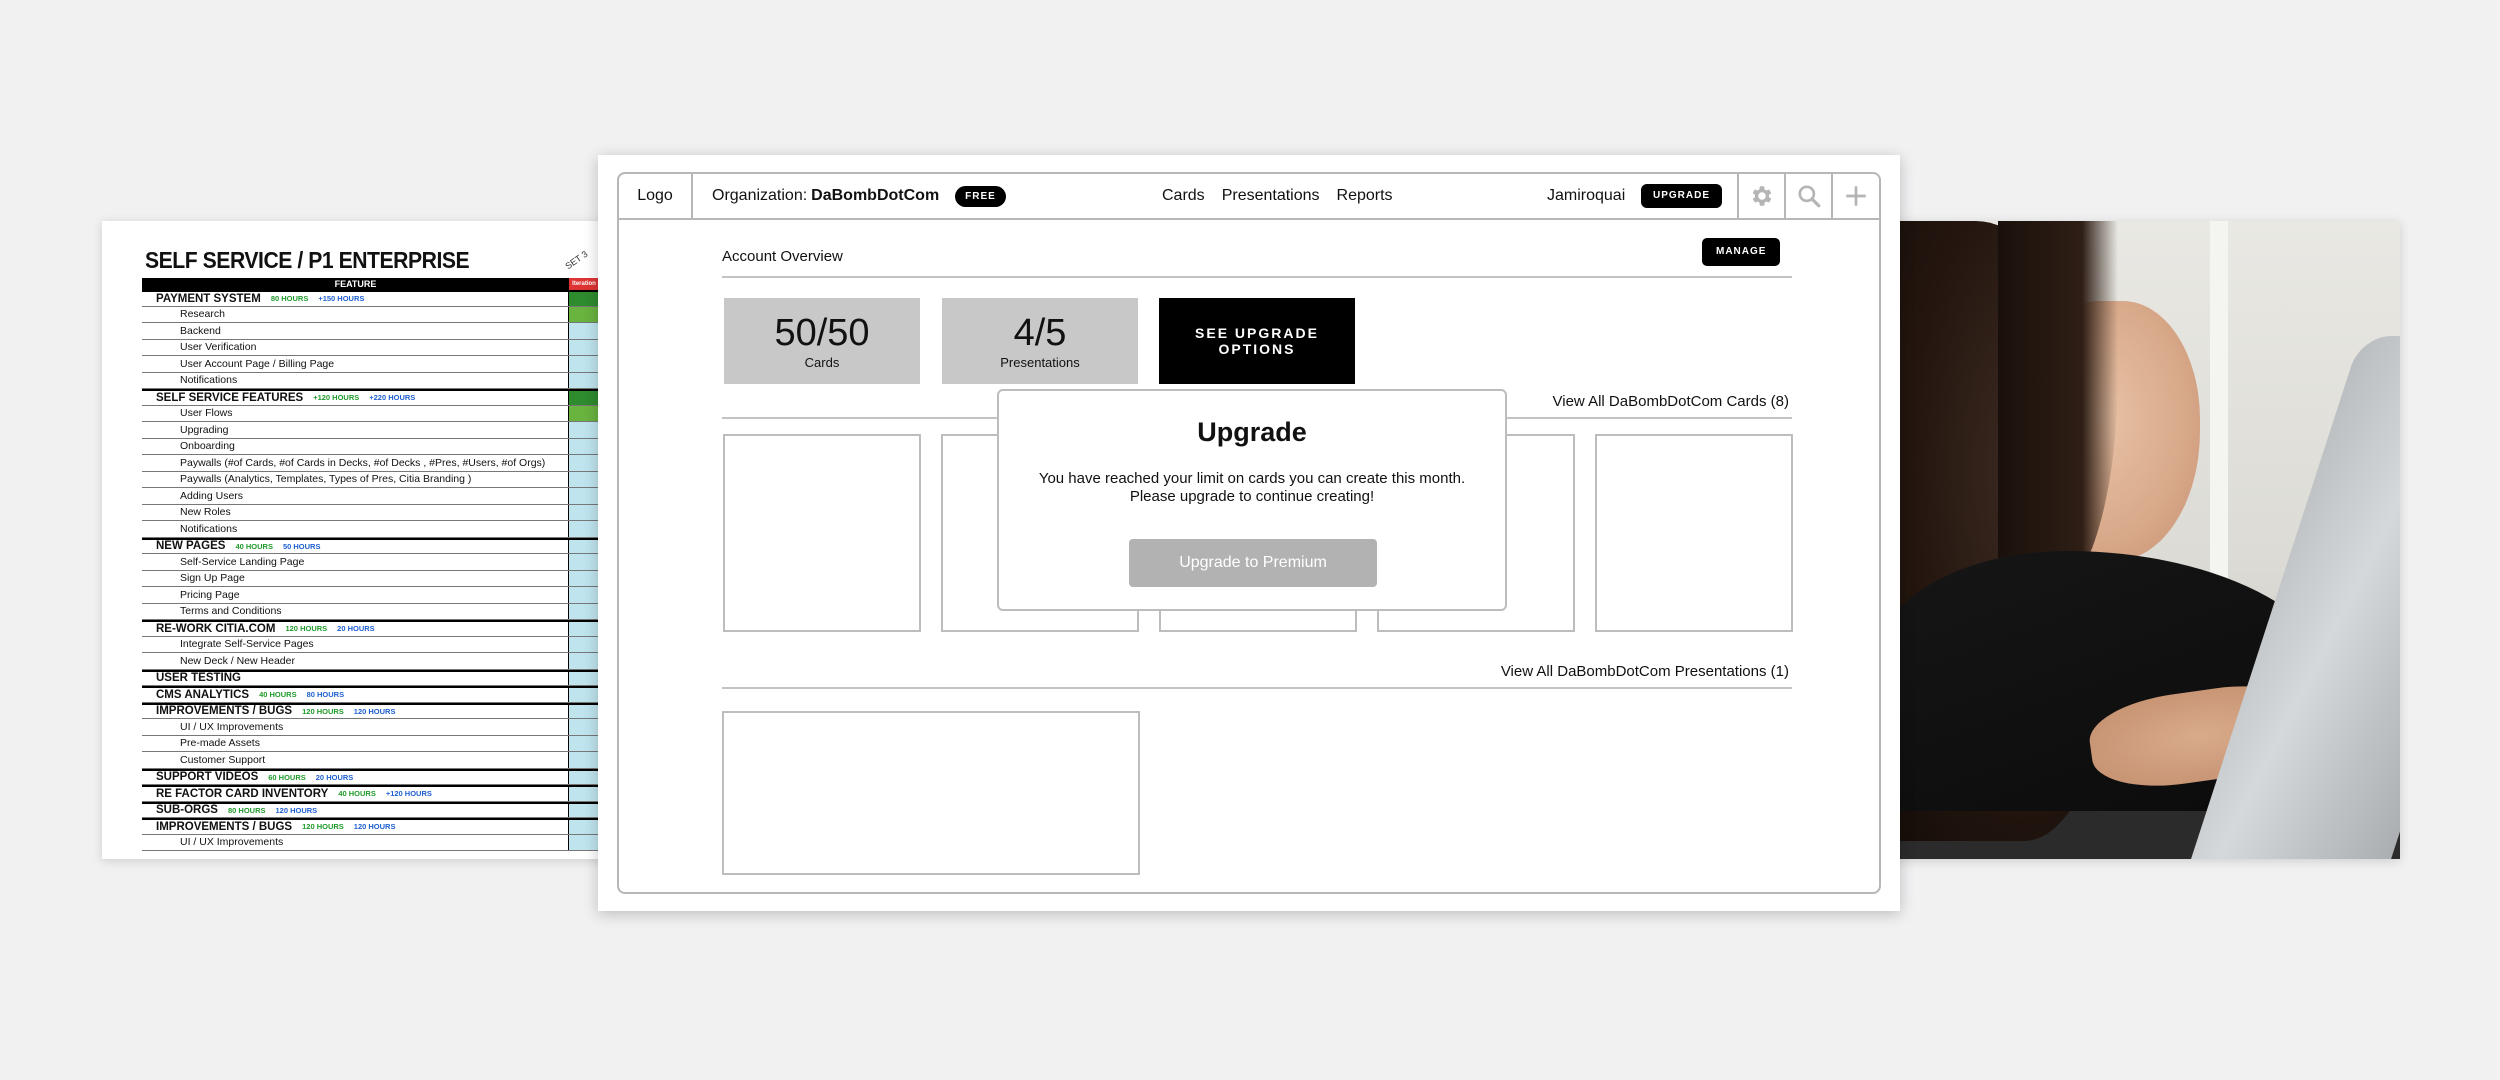  I want to click on sheet-hours-actual: +150 HOURS, so click(341, 299).